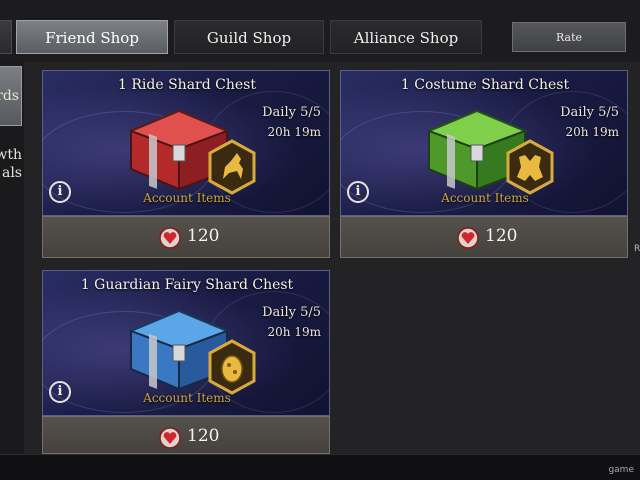  I want to click on tab-friend-shop: Friend Shop, so click(92, 37).